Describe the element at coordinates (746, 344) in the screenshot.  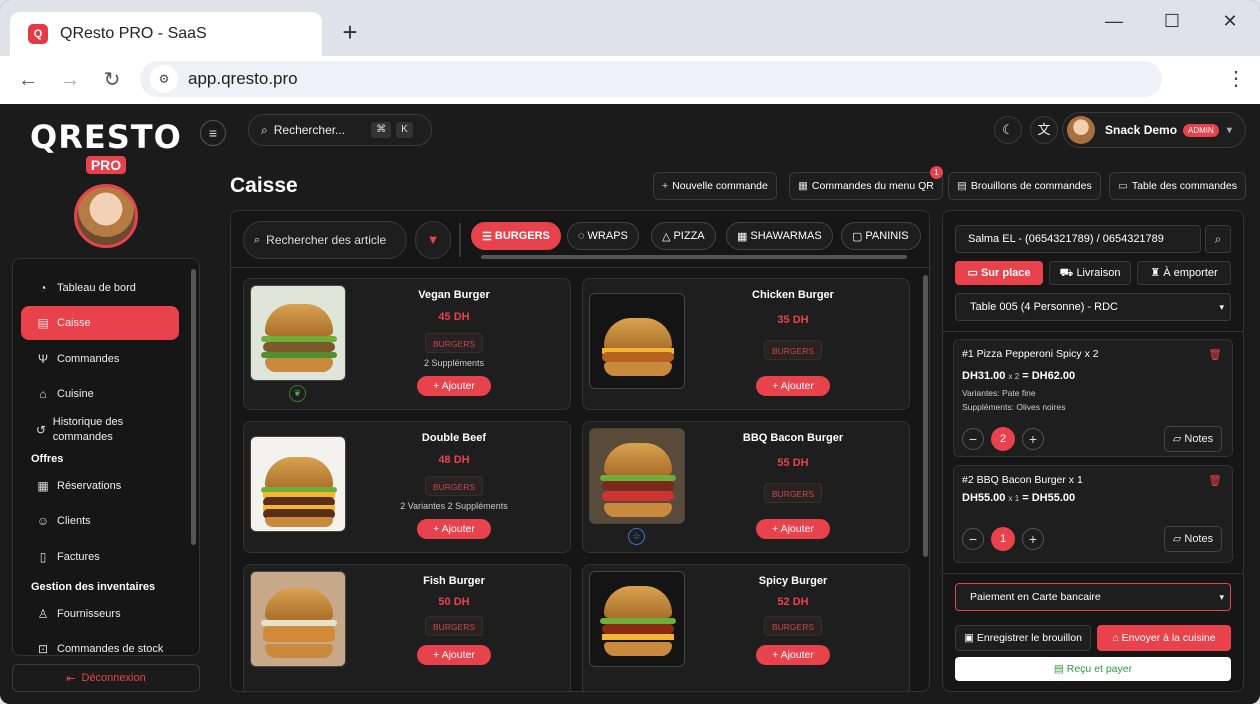
I see `product-card: Chicken Burger 35 DH BURGERS + Ajouter` at that location.